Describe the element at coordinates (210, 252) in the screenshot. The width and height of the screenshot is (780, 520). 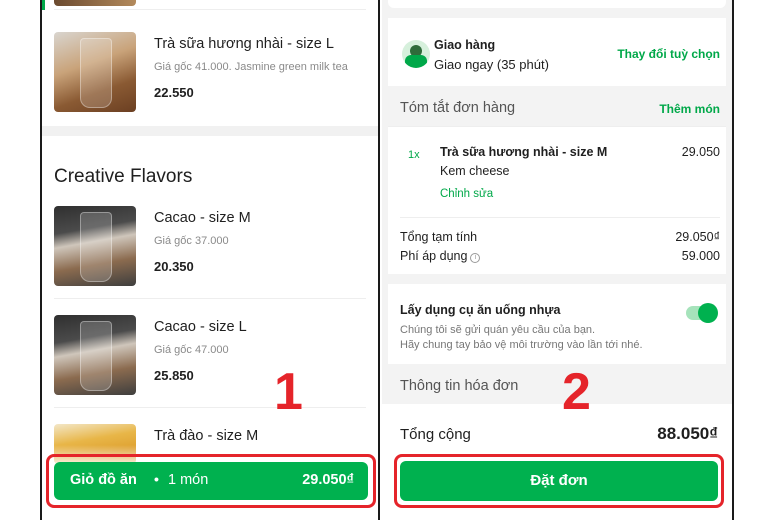
I see `menu-item-cacao-m: Cacao - size M Giá gốc 37.000 20.350` at that location.